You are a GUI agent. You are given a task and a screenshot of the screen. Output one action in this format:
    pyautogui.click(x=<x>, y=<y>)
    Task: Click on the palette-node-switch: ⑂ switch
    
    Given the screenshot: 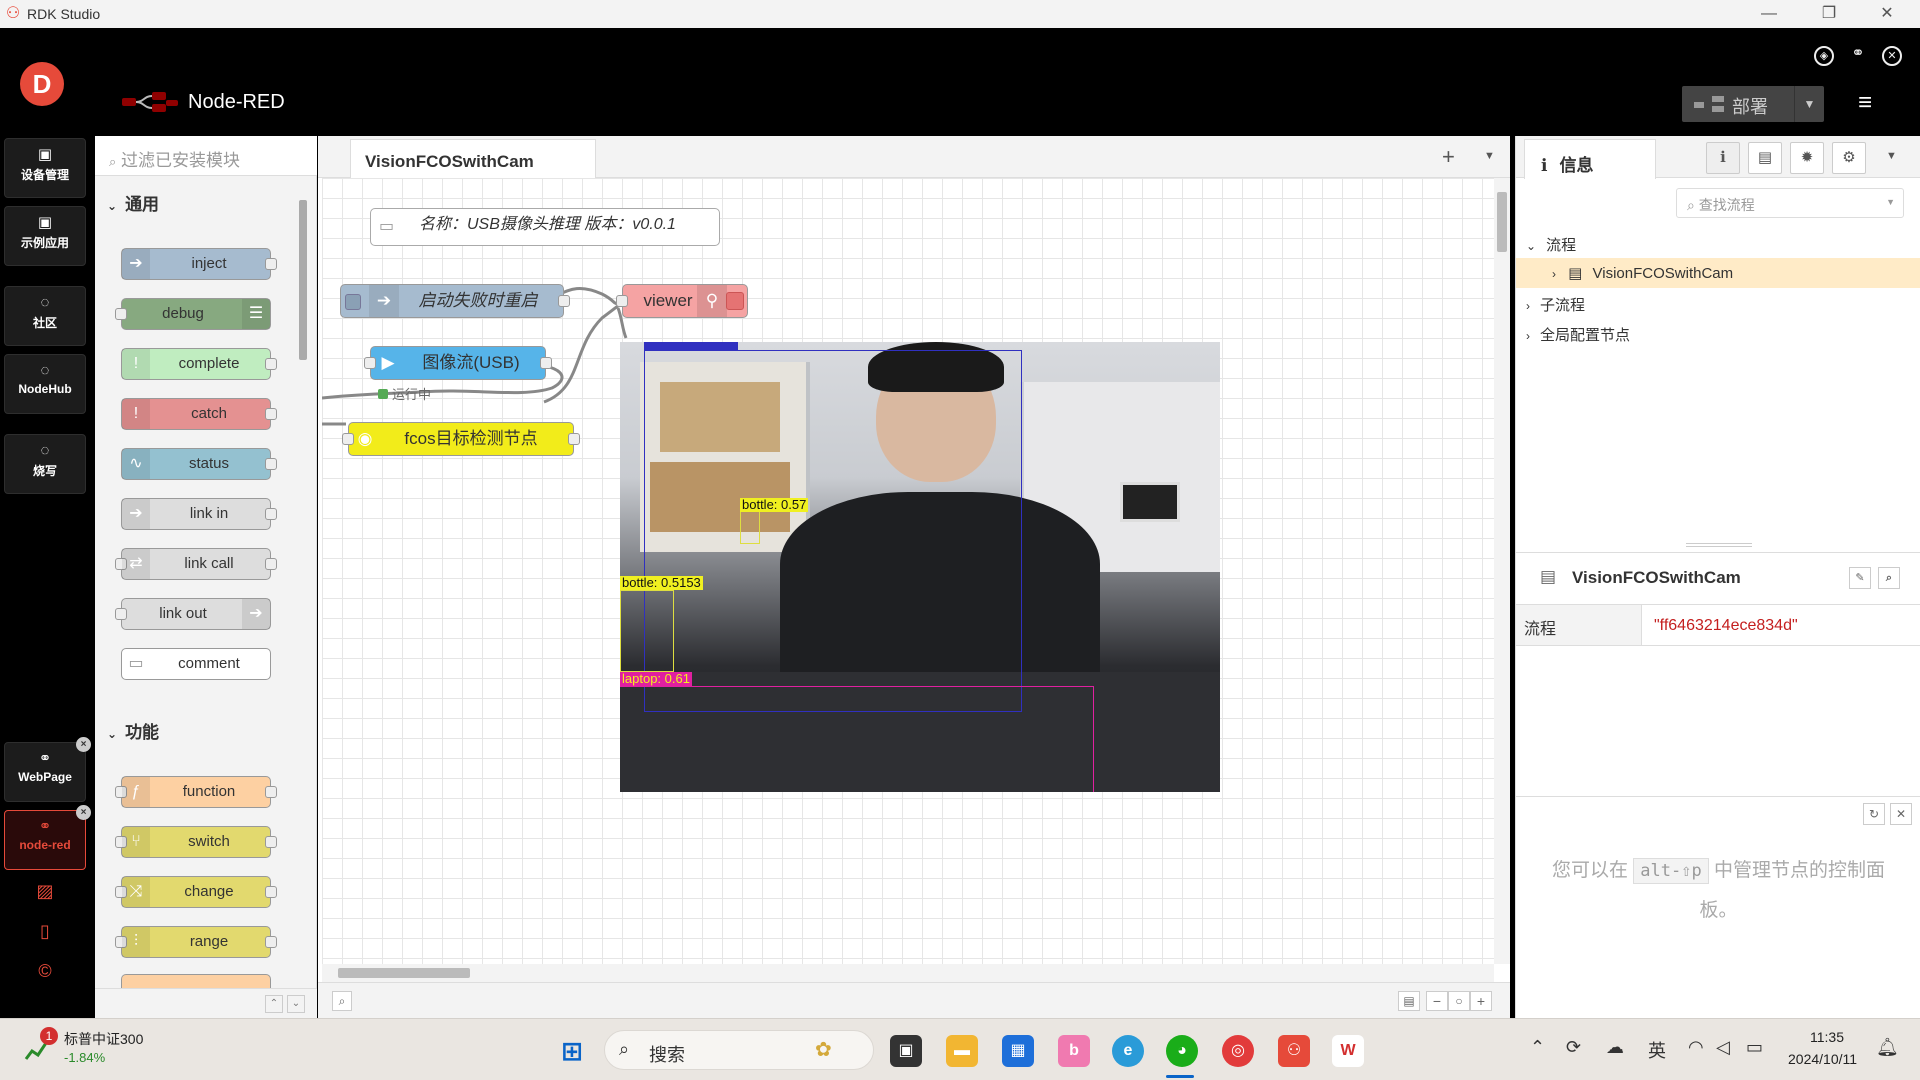 What is the action you would take?
    pyautogui.click(x=196, y=842)
    